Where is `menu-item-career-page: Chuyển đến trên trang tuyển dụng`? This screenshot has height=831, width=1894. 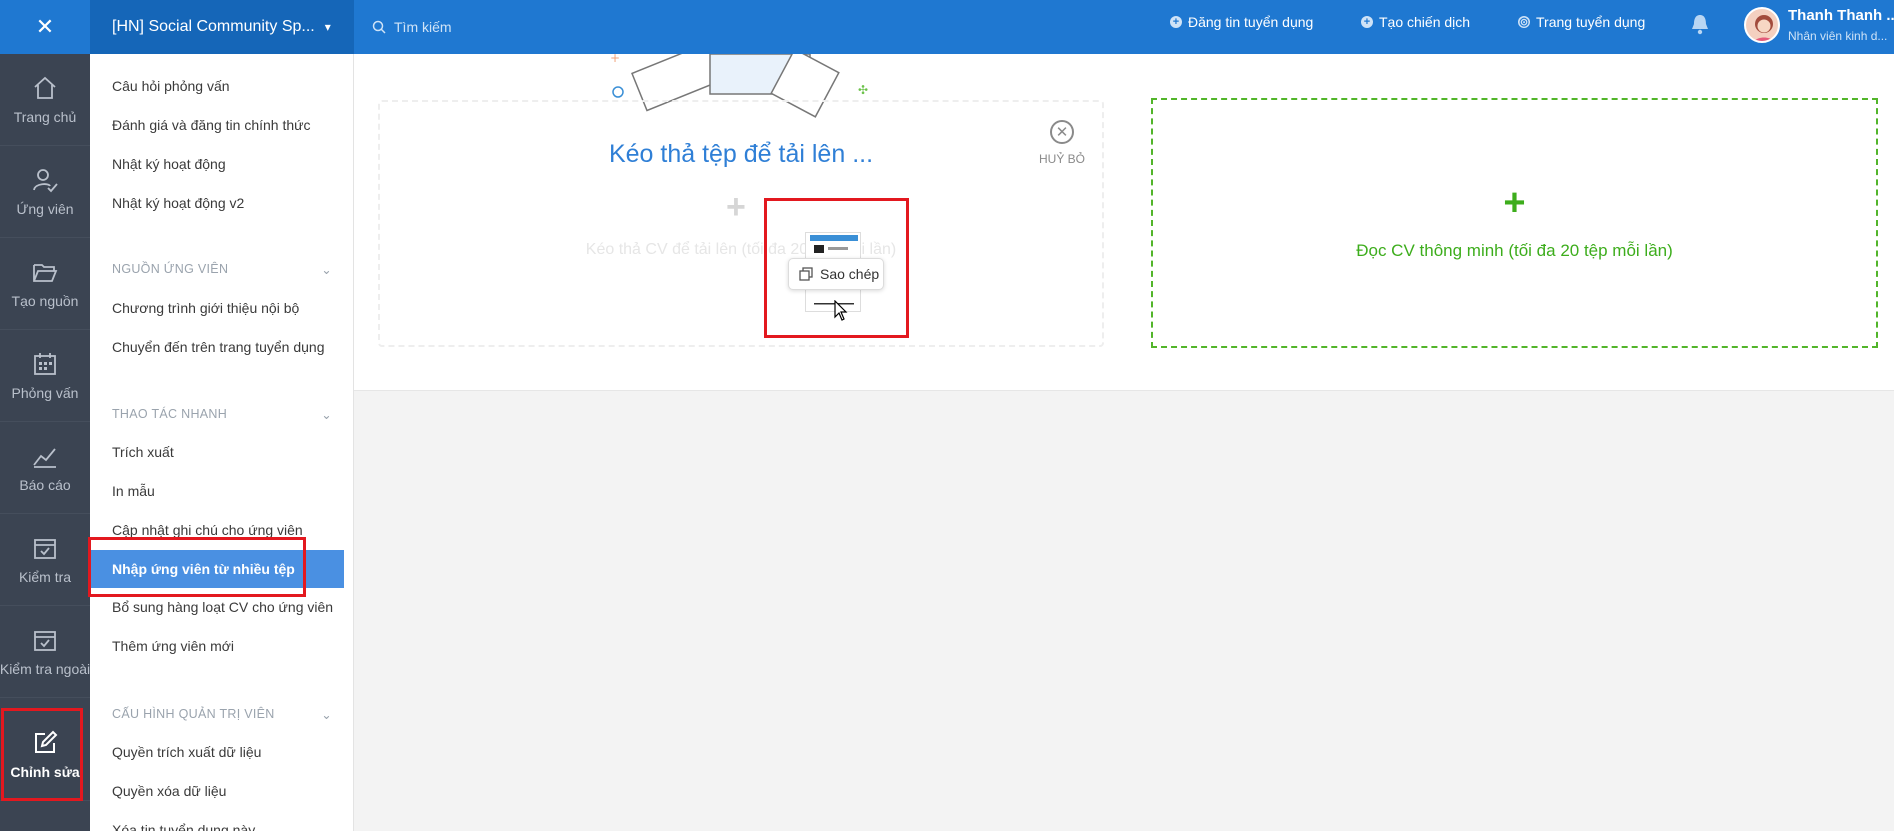
menu-item-career-page: Chuyển đến trên trang tuyển dụng is located at coordinates (218, 347).